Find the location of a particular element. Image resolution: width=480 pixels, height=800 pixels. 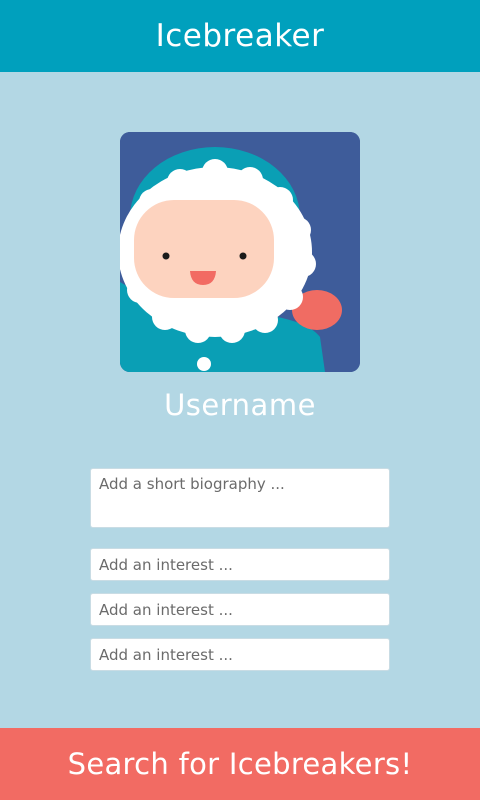

app-title: Icebreaker is located at coordinates (240, 36).